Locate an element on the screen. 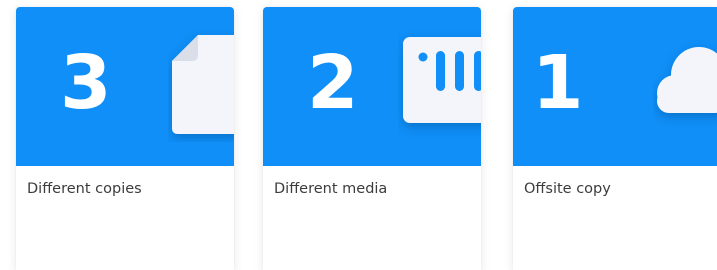 This screenshot has height=270, width=717. storage-device-icon is located at coordinates (442, 80).